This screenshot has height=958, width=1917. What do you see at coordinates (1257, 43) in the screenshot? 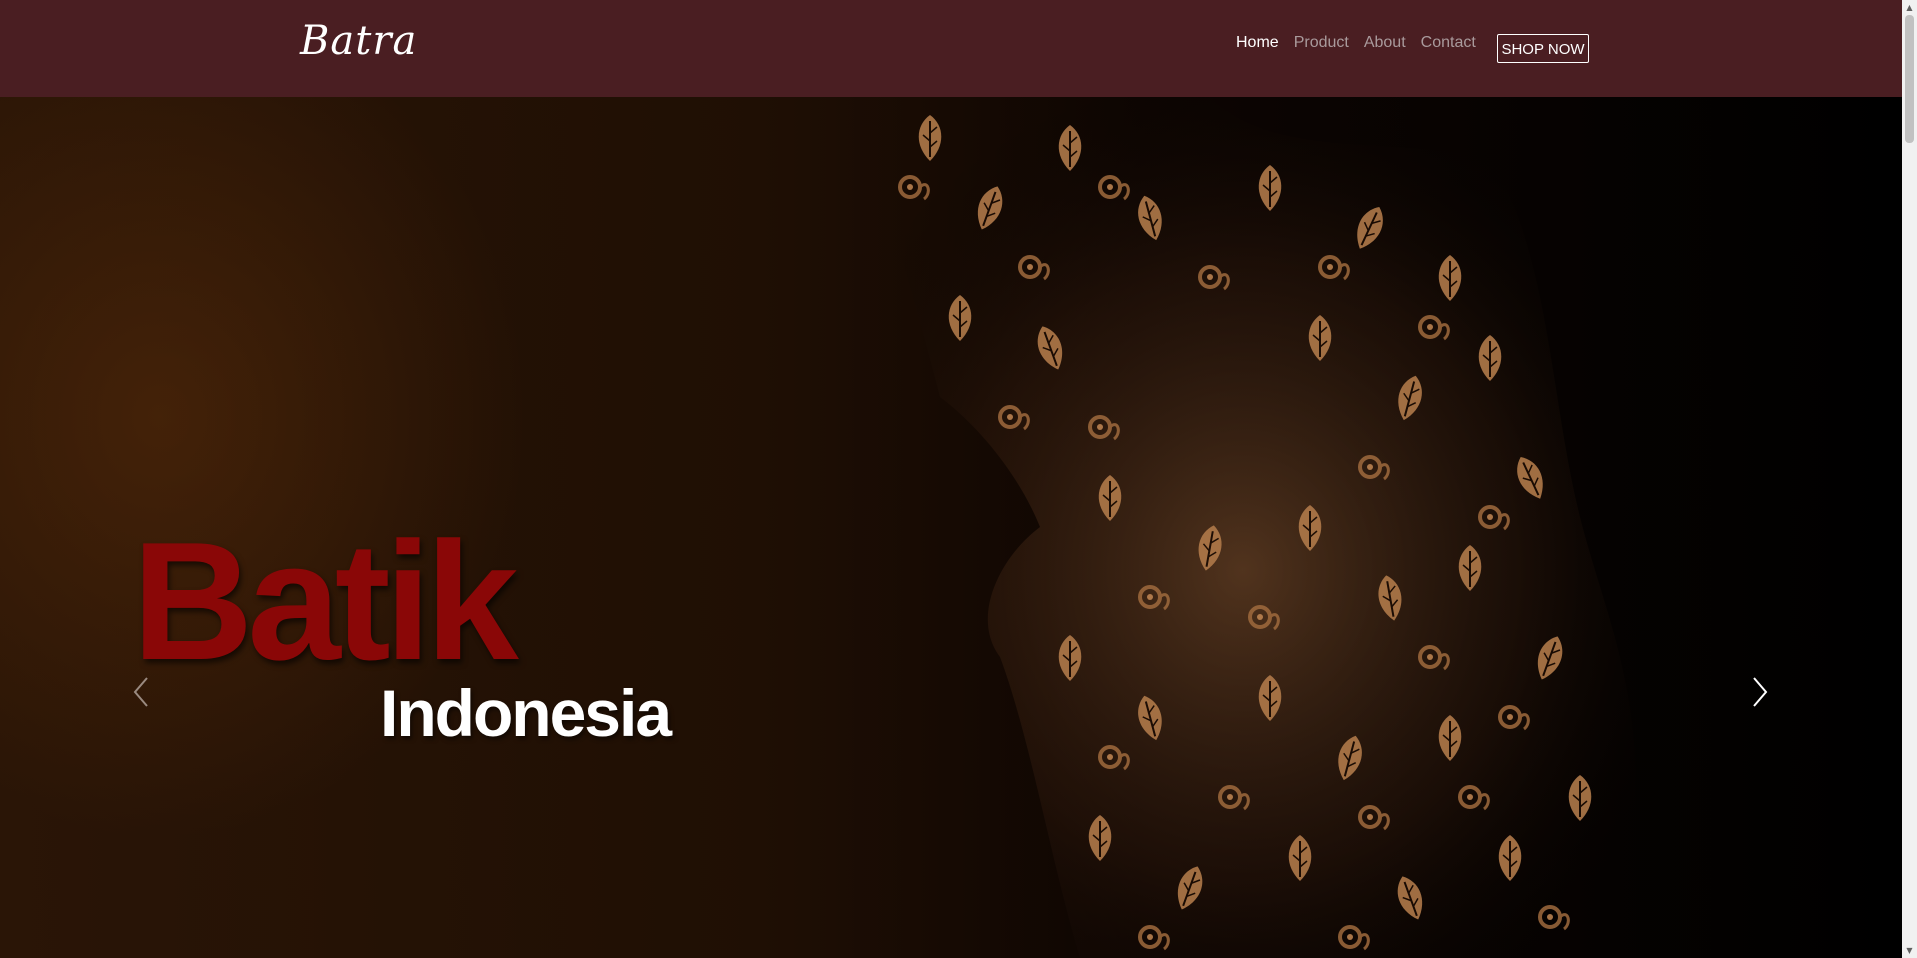
I see `nav-link-home: Home` at bounding box center [1257, 43].